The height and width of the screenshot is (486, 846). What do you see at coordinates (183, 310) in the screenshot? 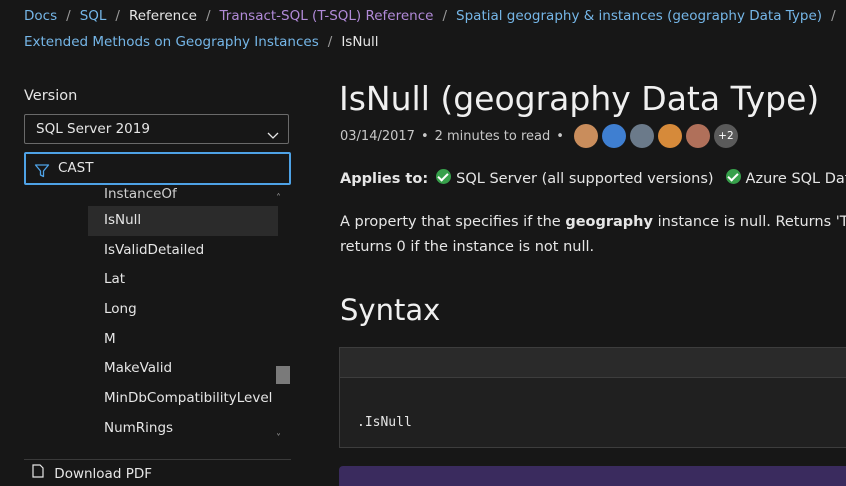
I see `toc-item-long: Long` at bounding box center [183, 310].